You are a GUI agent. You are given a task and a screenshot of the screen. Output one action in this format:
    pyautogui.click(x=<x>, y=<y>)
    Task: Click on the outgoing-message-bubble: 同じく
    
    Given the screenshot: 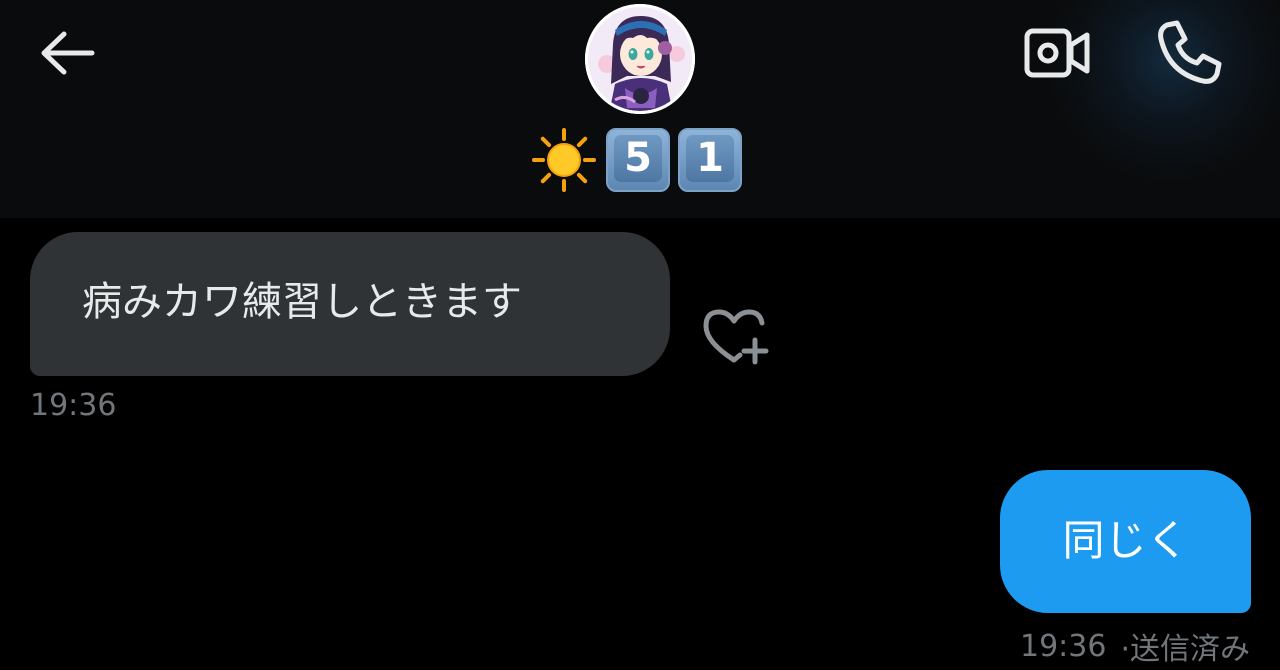 What is the action you would take?
    pyautogui.click(x=1125, y=541)
    